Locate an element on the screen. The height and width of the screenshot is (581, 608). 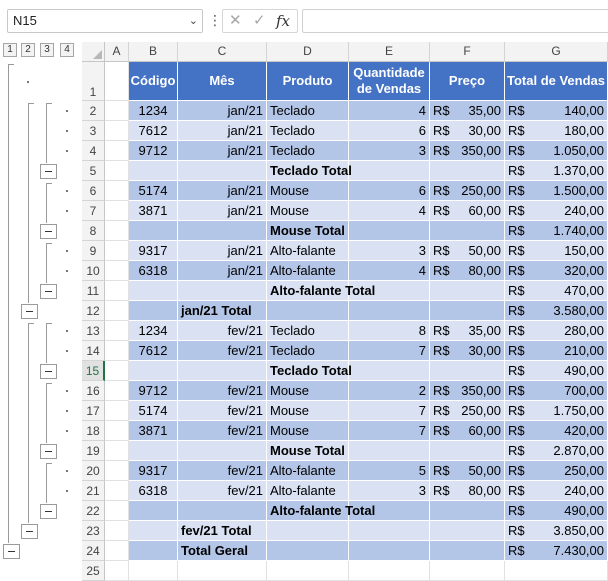
cell-produto-22: Alto-falante Total is located at coordinates (321, 511).